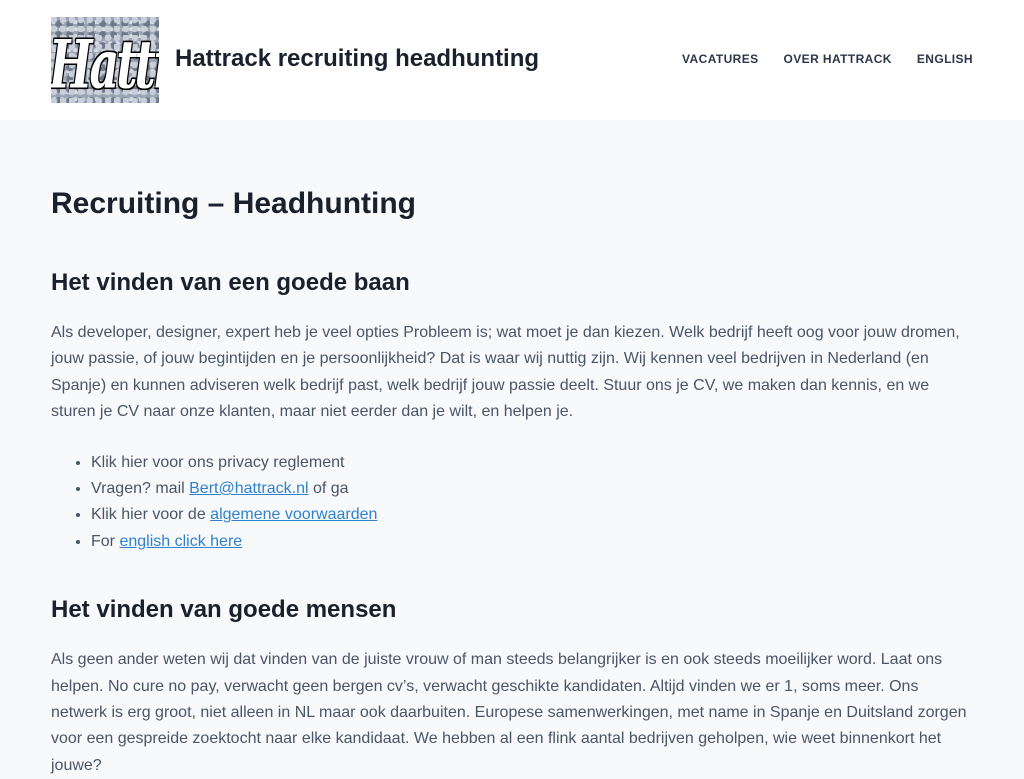  I want to click on terms-prefix: Klik hier voor de, so click(151, 515).